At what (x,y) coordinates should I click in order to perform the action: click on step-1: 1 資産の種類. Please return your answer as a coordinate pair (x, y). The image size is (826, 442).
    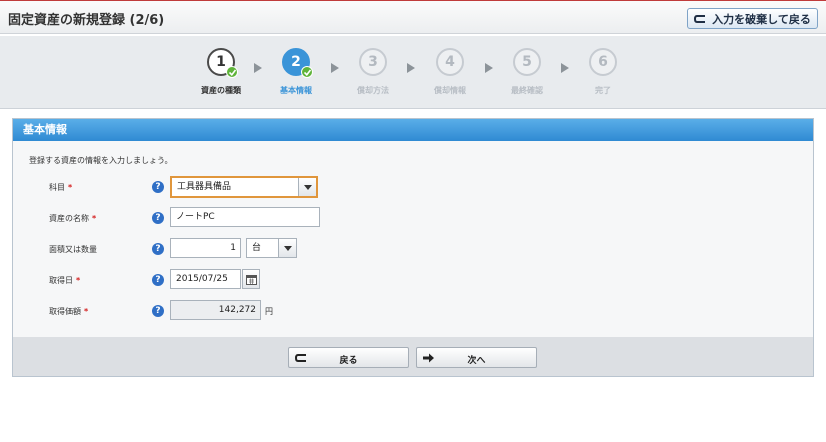
    Looking at the image, I should click on (221, 72).